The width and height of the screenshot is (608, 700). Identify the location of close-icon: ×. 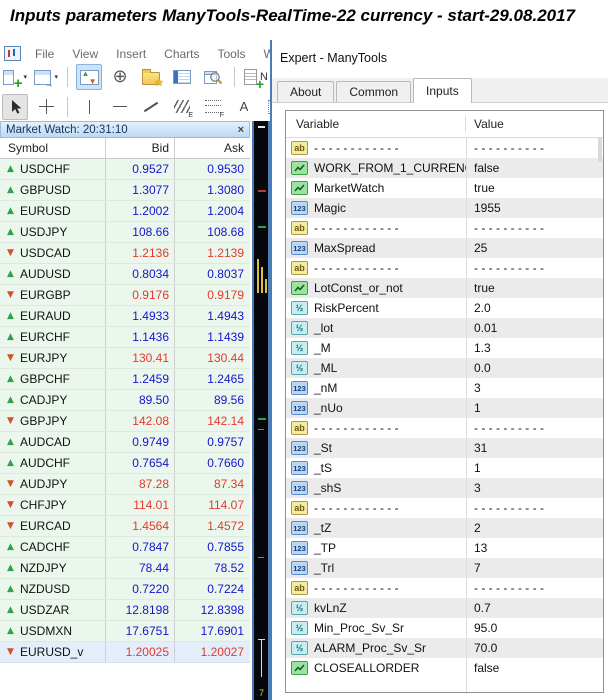
(241, 130).